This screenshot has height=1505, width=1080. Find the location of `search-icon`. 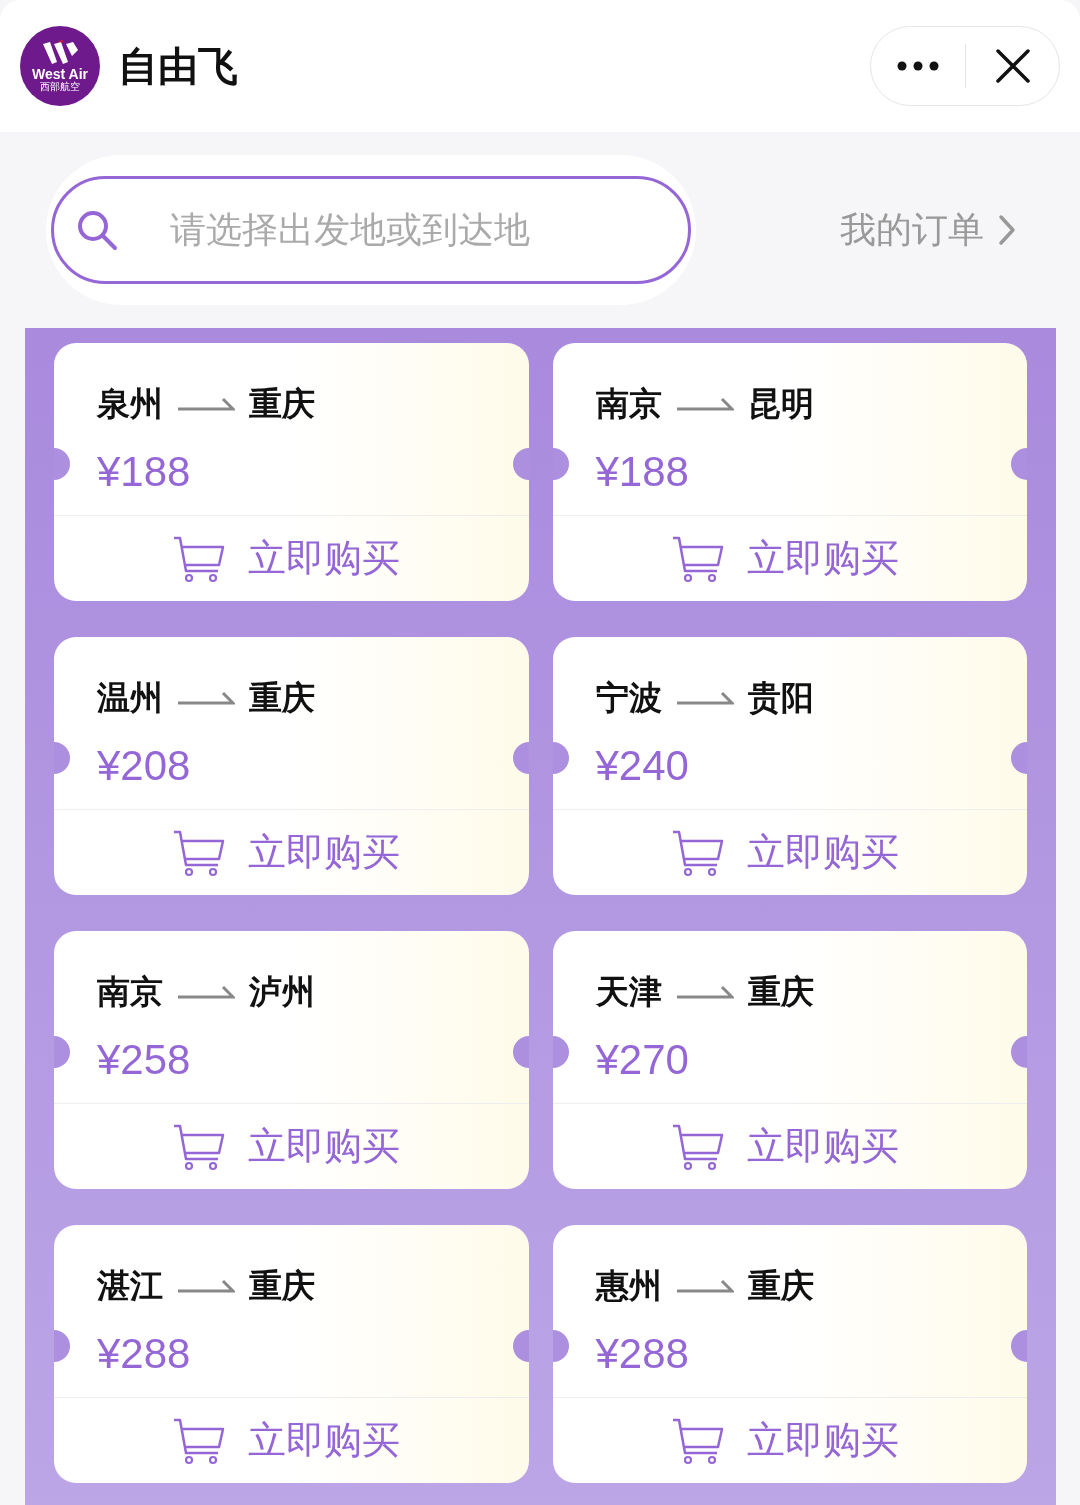

search-icon is located at coordinates (97, 230).